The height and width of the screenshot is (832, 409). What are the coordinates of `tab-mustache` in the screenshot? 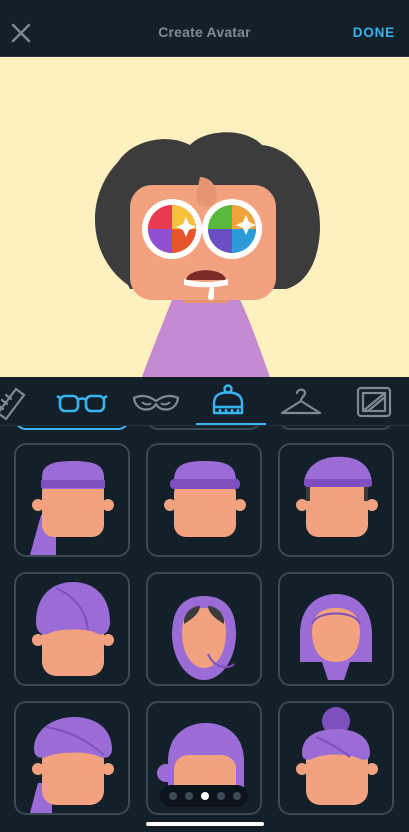 It's located at (156, 403).